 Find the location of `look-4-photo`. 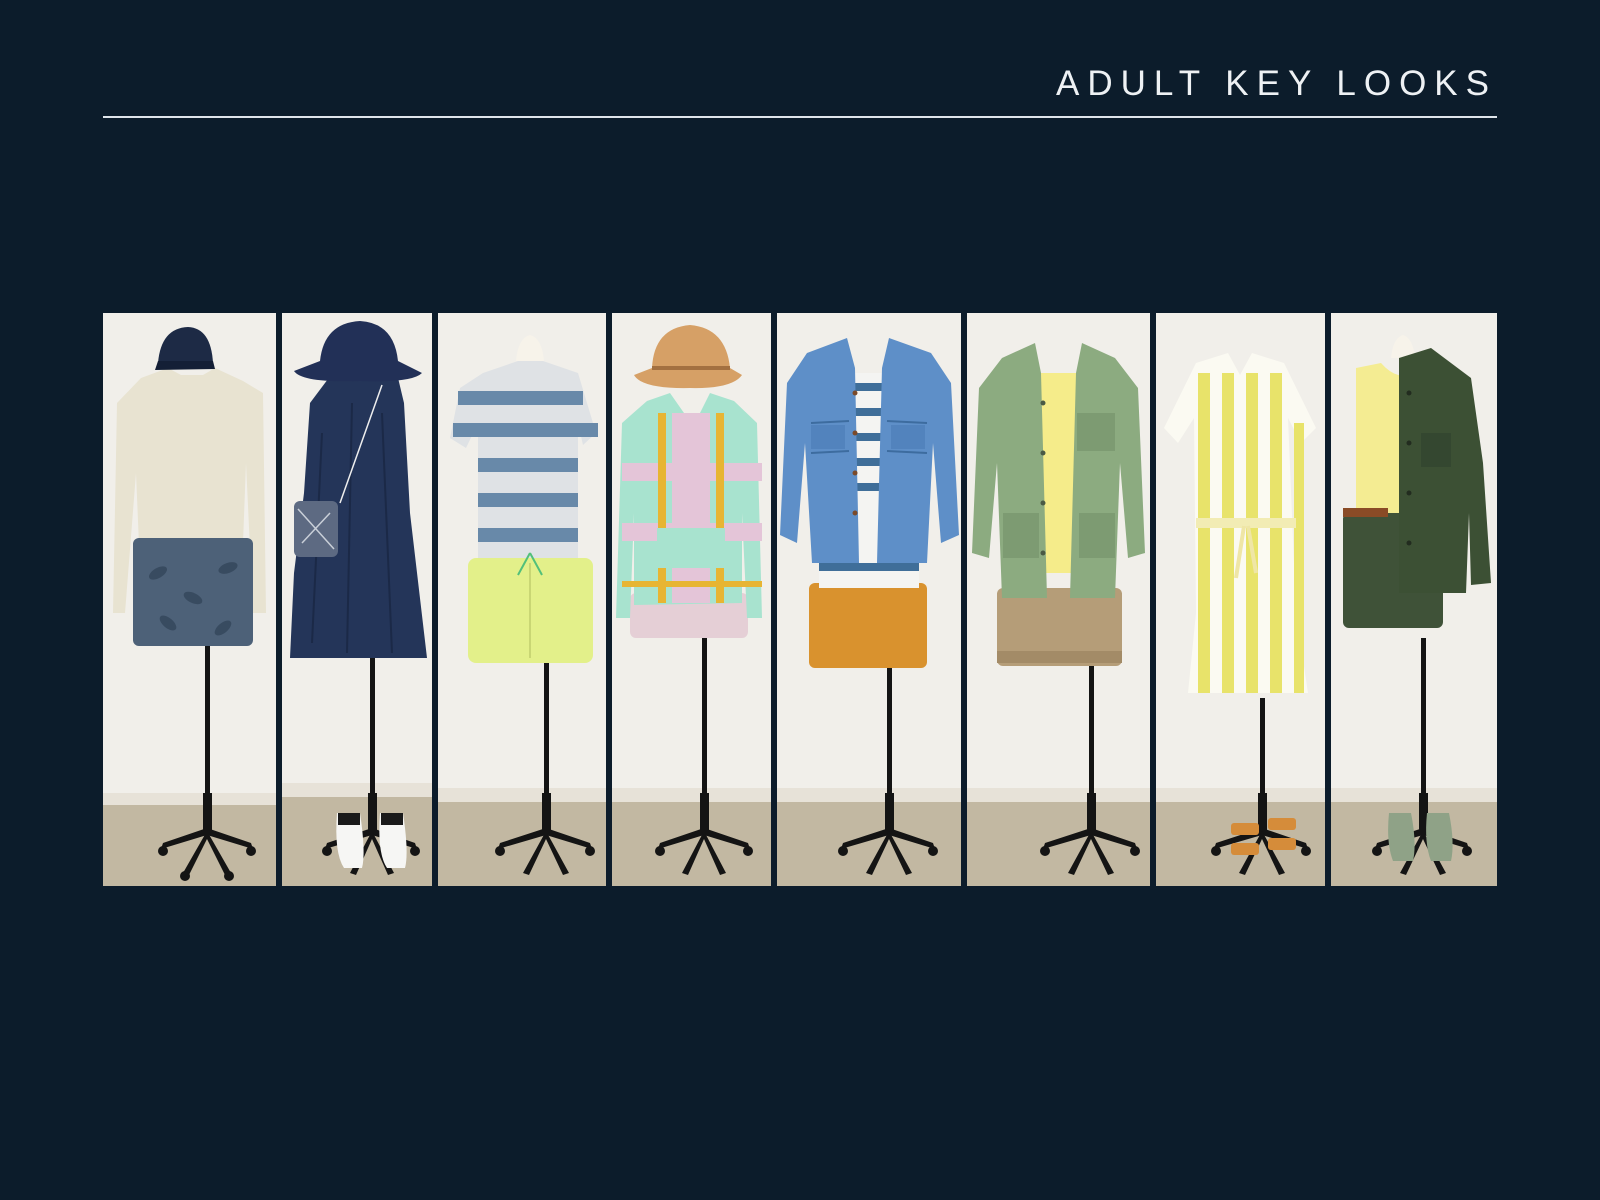

look-4-photo is located at coordinates (691, 599).